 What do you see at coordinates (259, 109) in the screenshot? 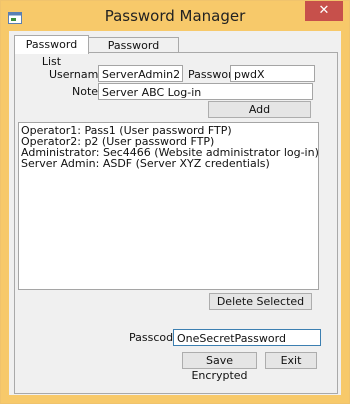
I see `add-button: Add` at bounding box center [259, 109].